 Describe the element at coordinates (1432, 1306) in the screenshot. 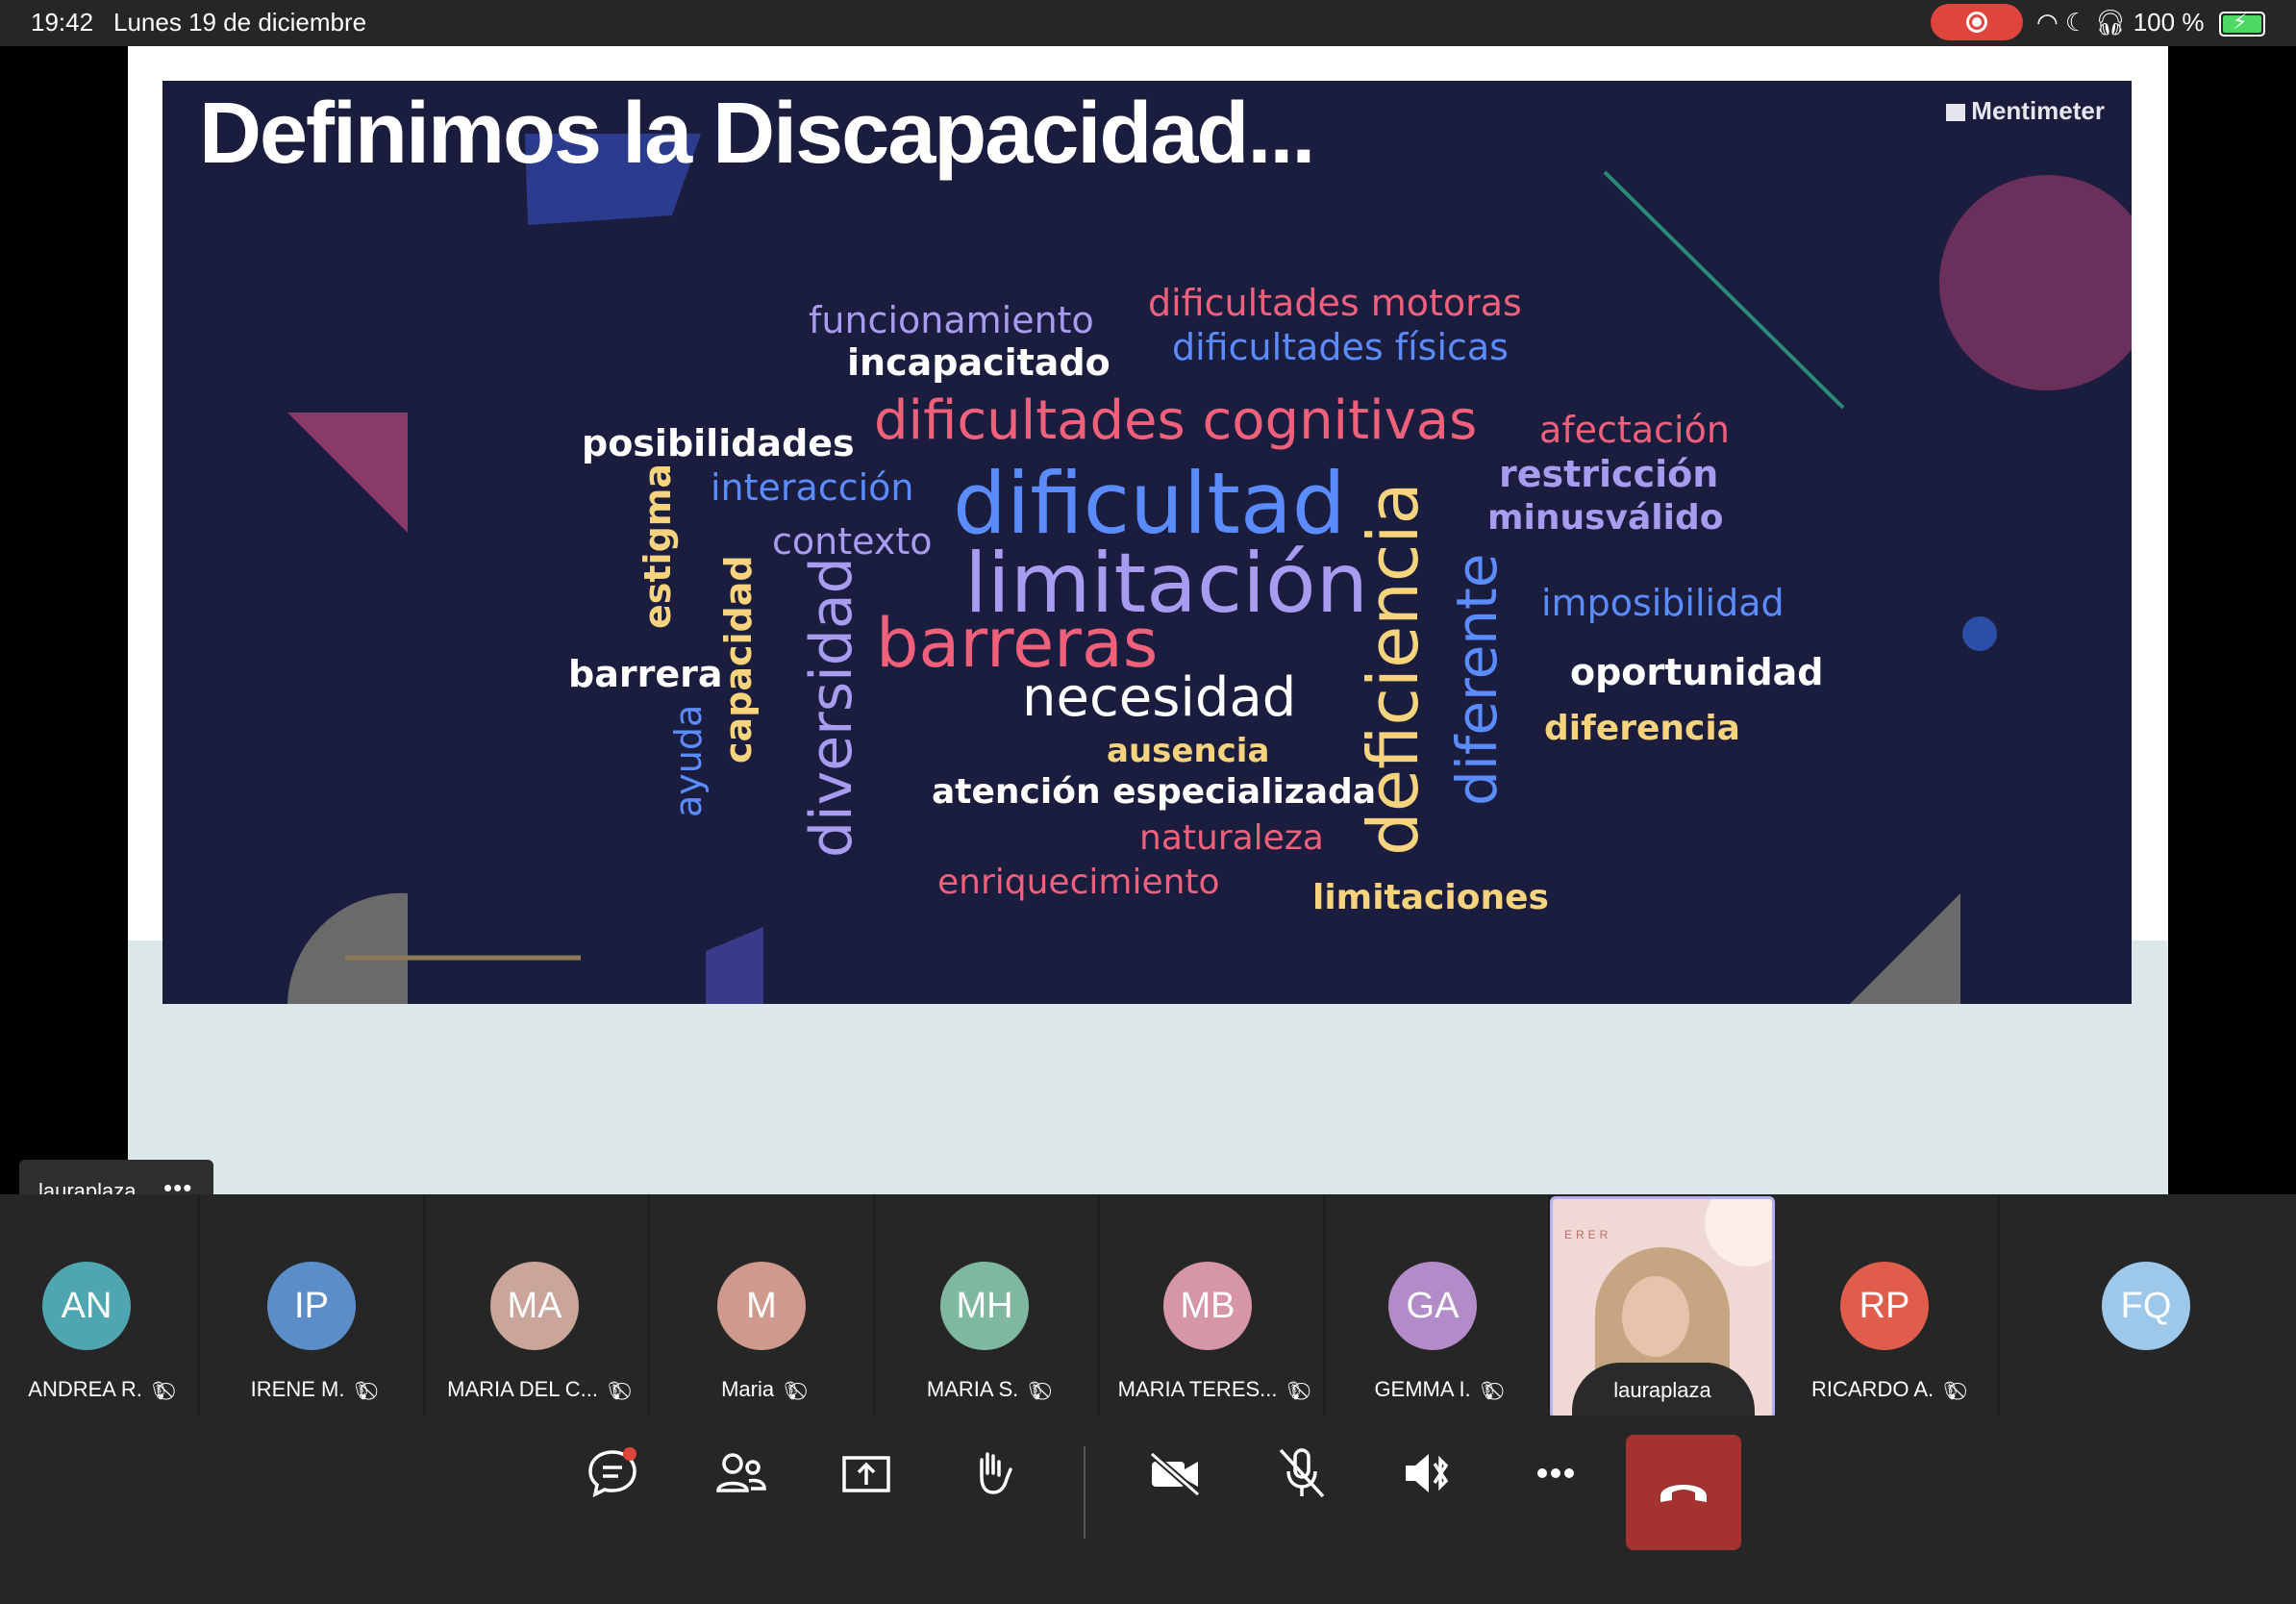

I see `avatar: GA` at that location.